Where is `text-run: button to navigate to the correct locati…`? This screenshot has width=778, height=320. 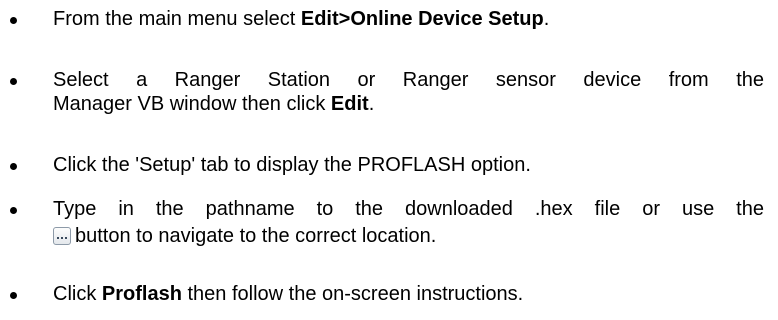
text-run: button to navigate to the correct locati… is located at coordinates (256, 236).